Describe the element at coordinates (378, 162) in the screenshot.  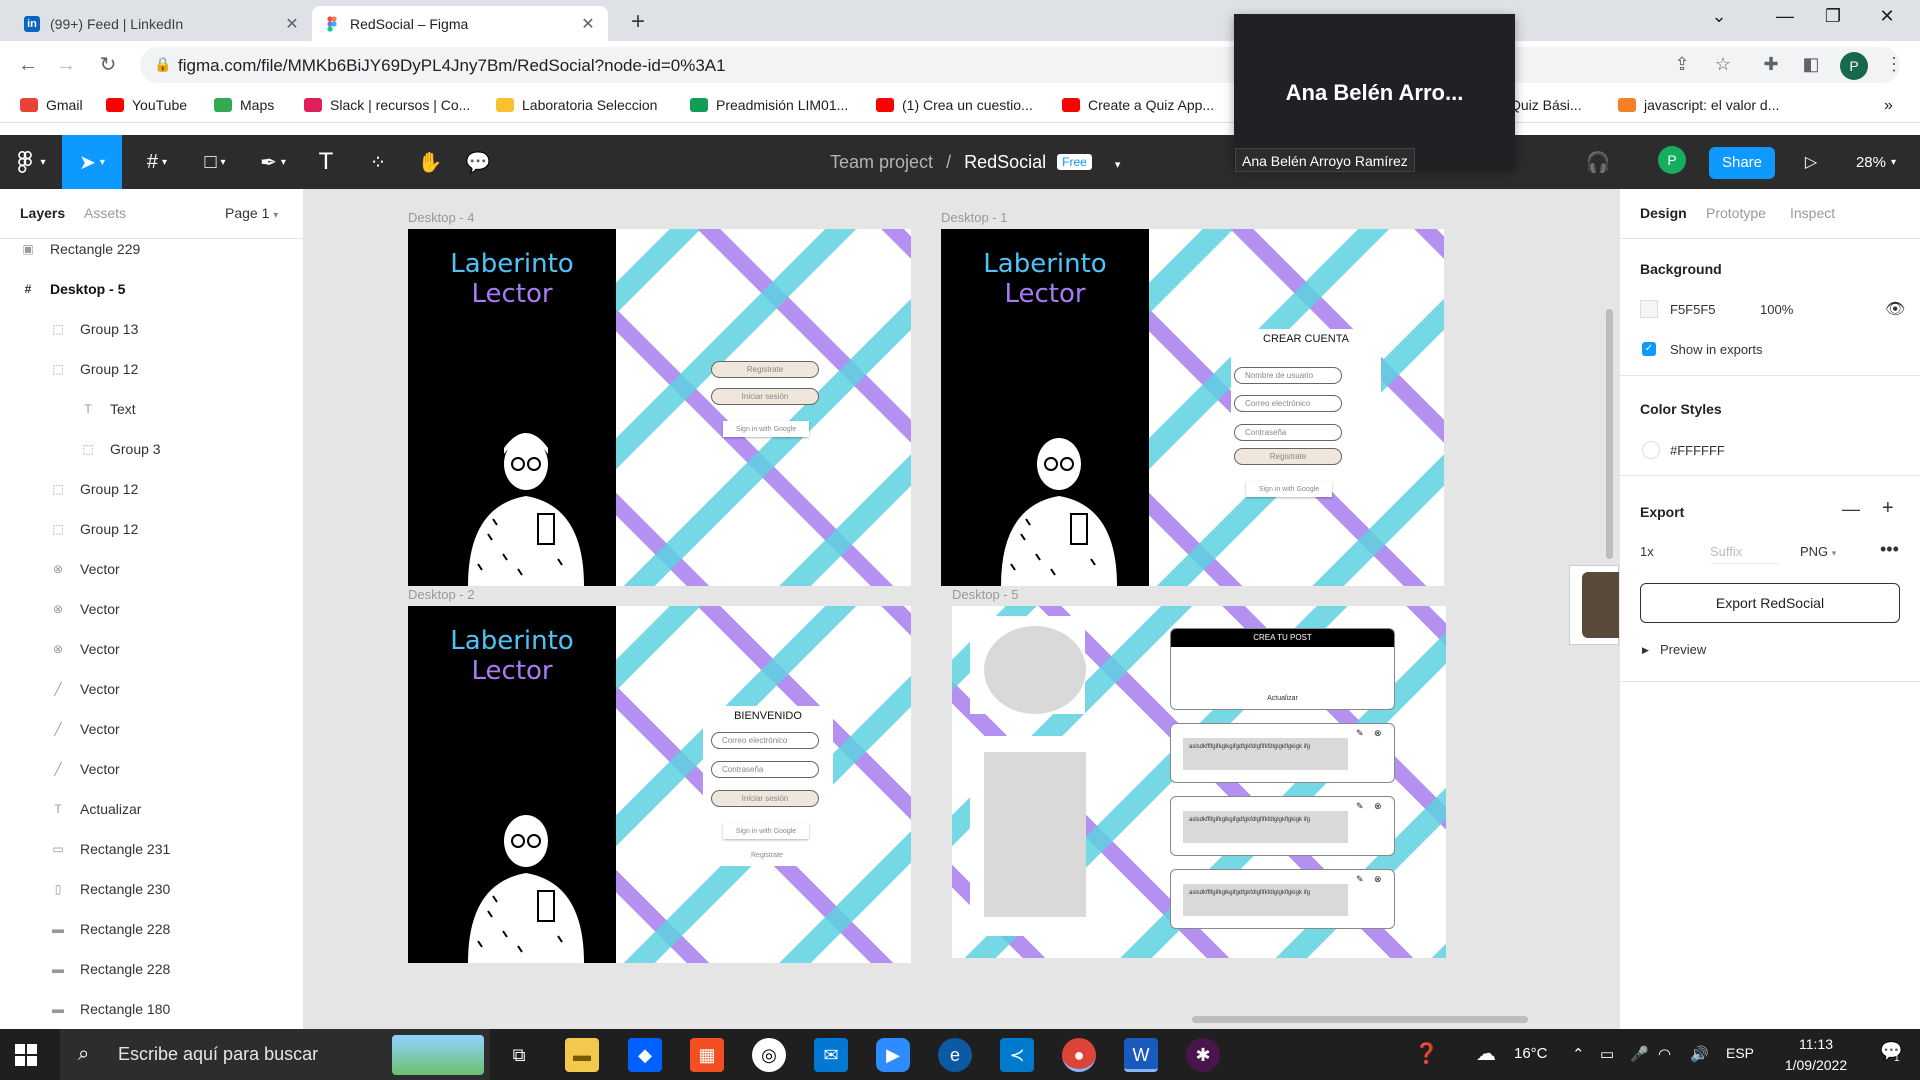
I see `resources-tool-icon: ⁘` at that location.